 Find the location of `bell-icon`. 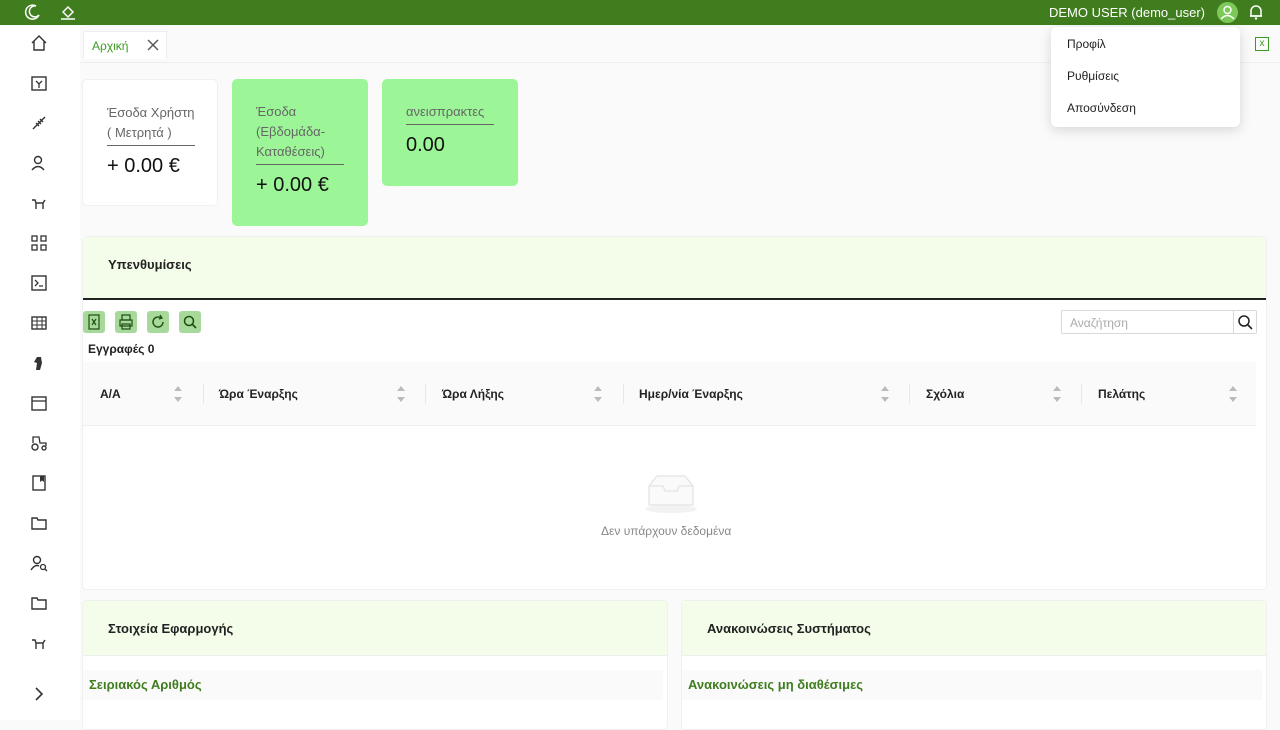

bell-icon is located at coordinates (1256, 12).